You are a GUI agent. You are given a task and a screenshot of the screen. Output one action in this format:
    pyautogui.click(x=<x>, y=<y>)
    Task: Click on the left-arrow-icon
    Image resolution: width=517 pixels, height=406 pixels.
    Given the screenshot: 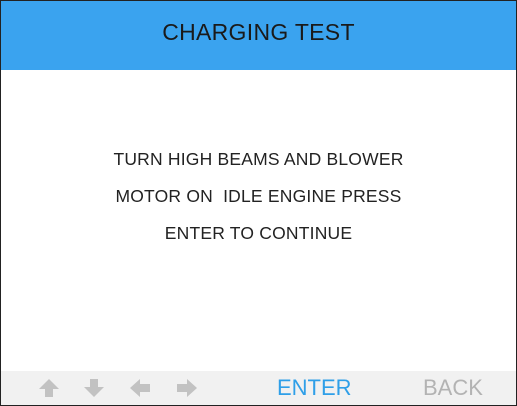 What is the action you would take?
    pyautogui.click(x=140, y=388)
    